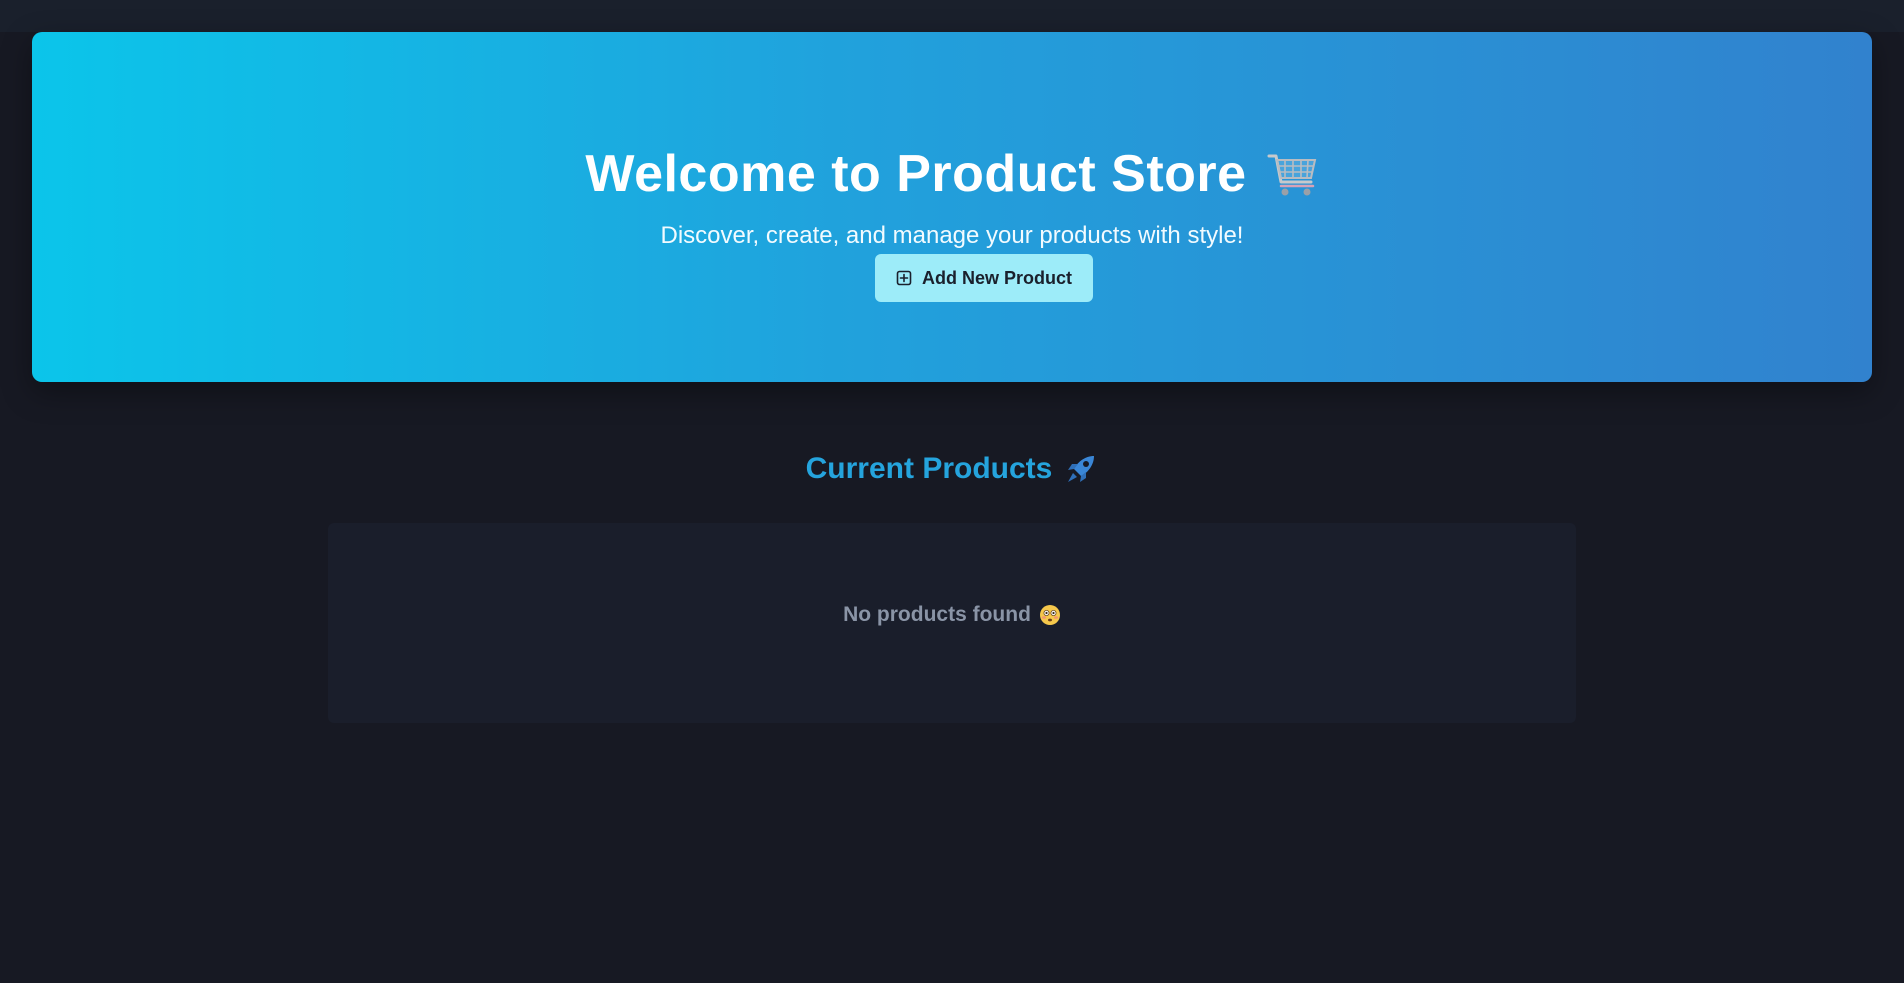 This screenshot has height=983, width=1904. I want to click on section-title-text: Current Products, so click(929, 468).